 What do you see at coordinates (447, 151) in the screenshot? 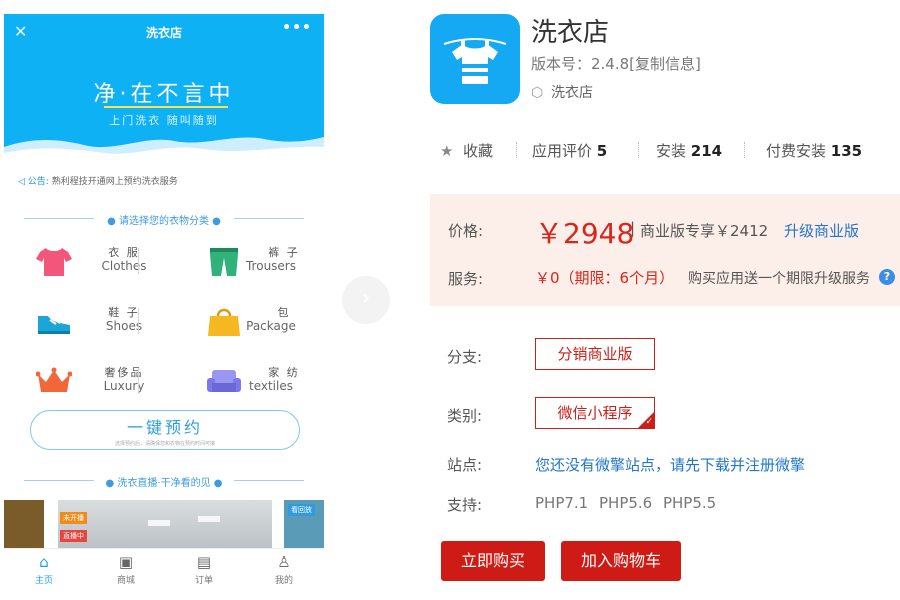
I see `star-icon: ★` at bounding box center [447, 151].